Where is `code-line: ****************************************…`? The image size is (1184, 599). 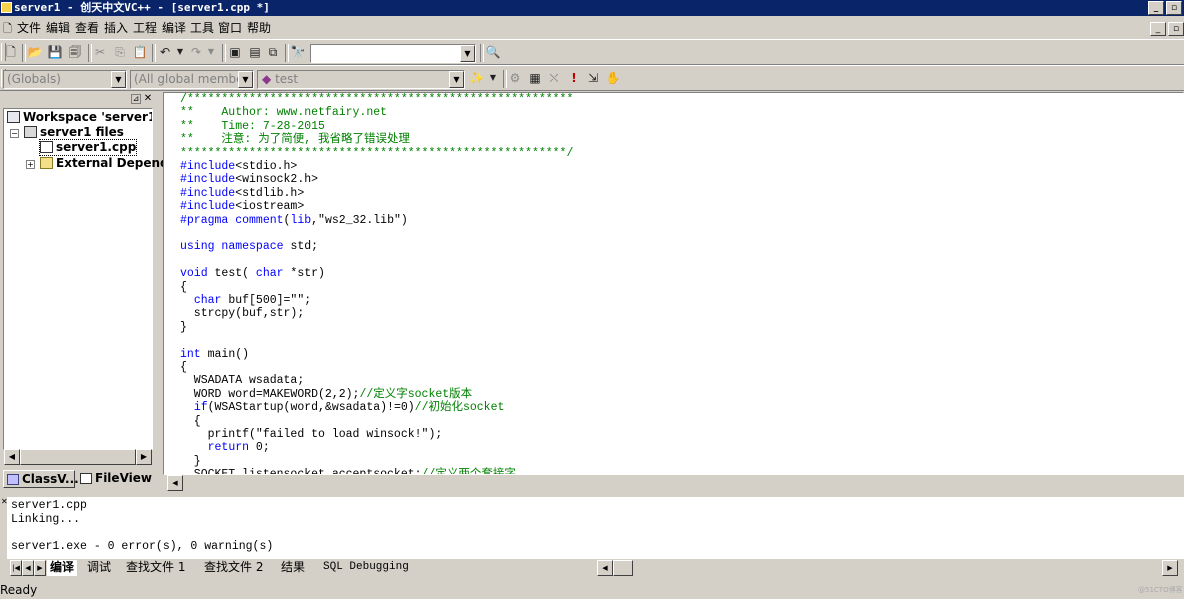 code-line: ****************************************… is located at coordinates (376, 153).